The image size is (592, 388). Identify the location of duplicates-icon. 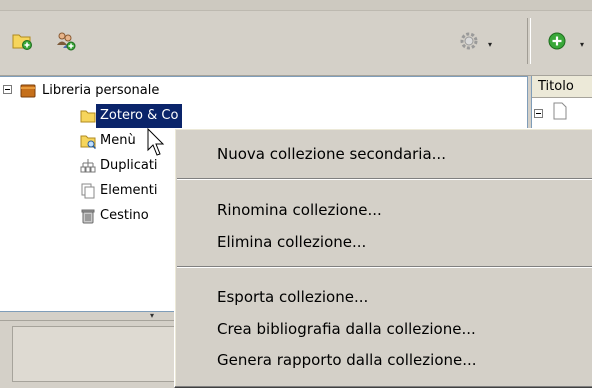
(88, 166).